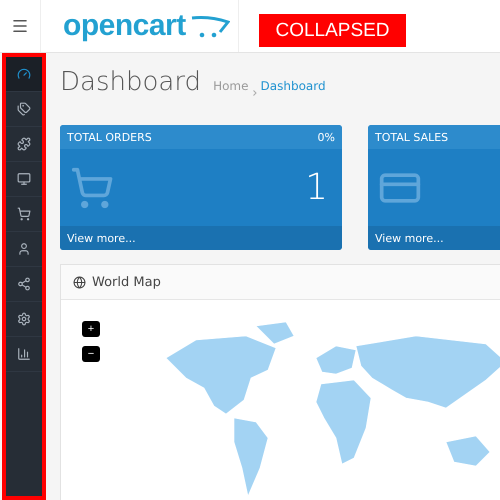  What do you see at coordinates (230, 86) in the screenshot?
I see `breadcrumb-link: Home` at bounding box center [230, 86].